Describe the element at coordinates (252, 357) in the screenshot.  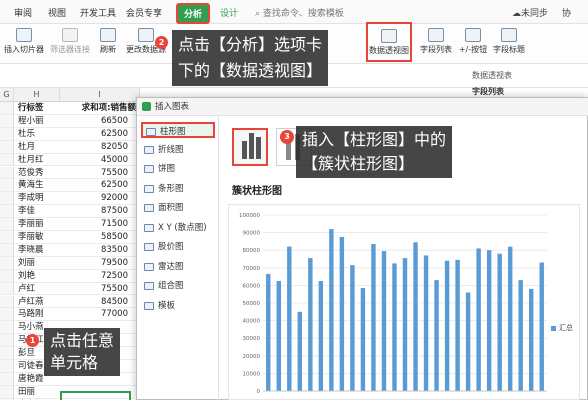
I see `y-tick-label: 20000` at that location.